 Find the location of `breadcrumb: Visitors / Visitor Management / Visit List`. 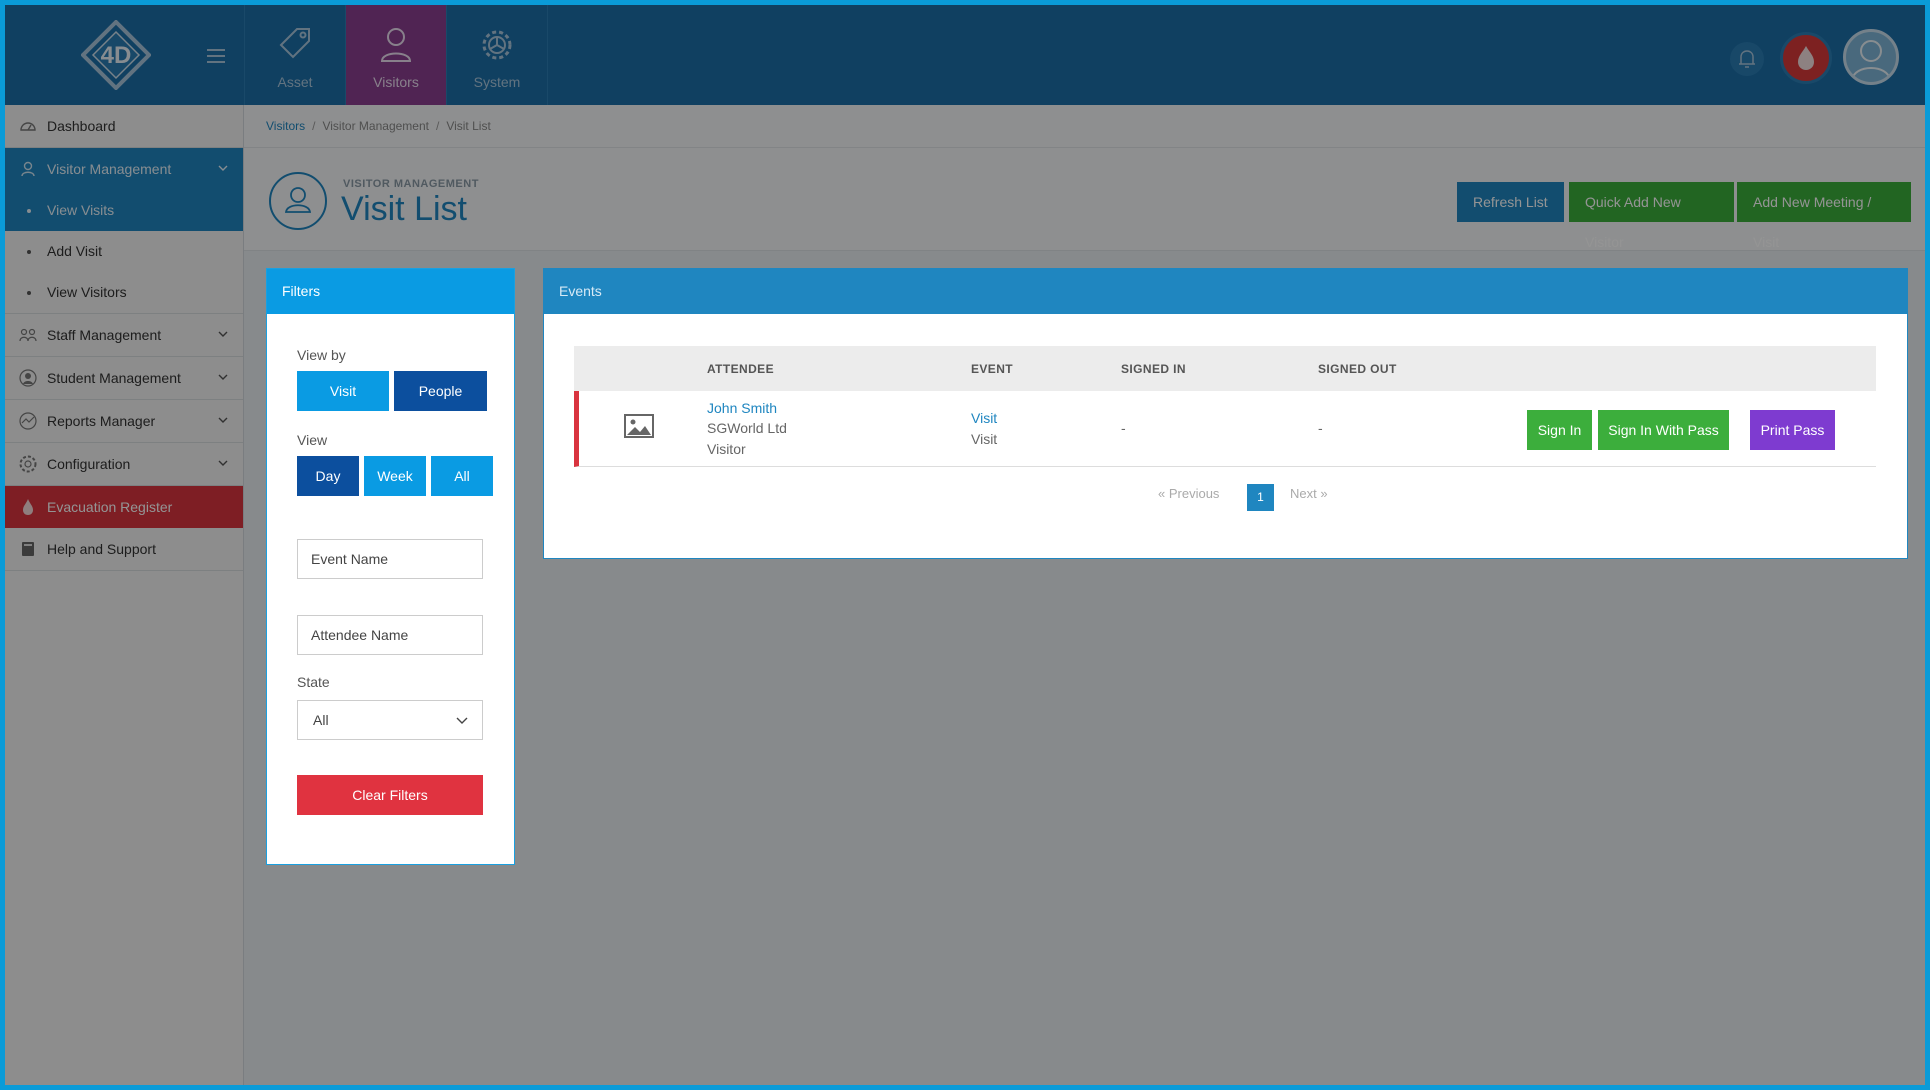

breadcrumb: Visitors / Visitor Management / Visit List is located at coordinates (1084, 126).